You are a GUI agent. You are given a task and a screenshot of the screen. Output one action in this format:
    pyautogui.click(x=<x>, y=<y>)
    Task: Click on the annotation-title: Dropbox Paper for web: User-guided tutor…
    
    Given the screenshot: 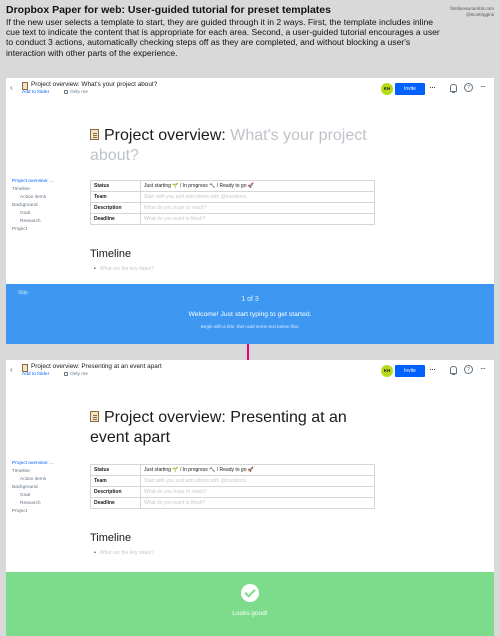 What is the action you would take?
    pyautogui.click(x=168, y=10)
    